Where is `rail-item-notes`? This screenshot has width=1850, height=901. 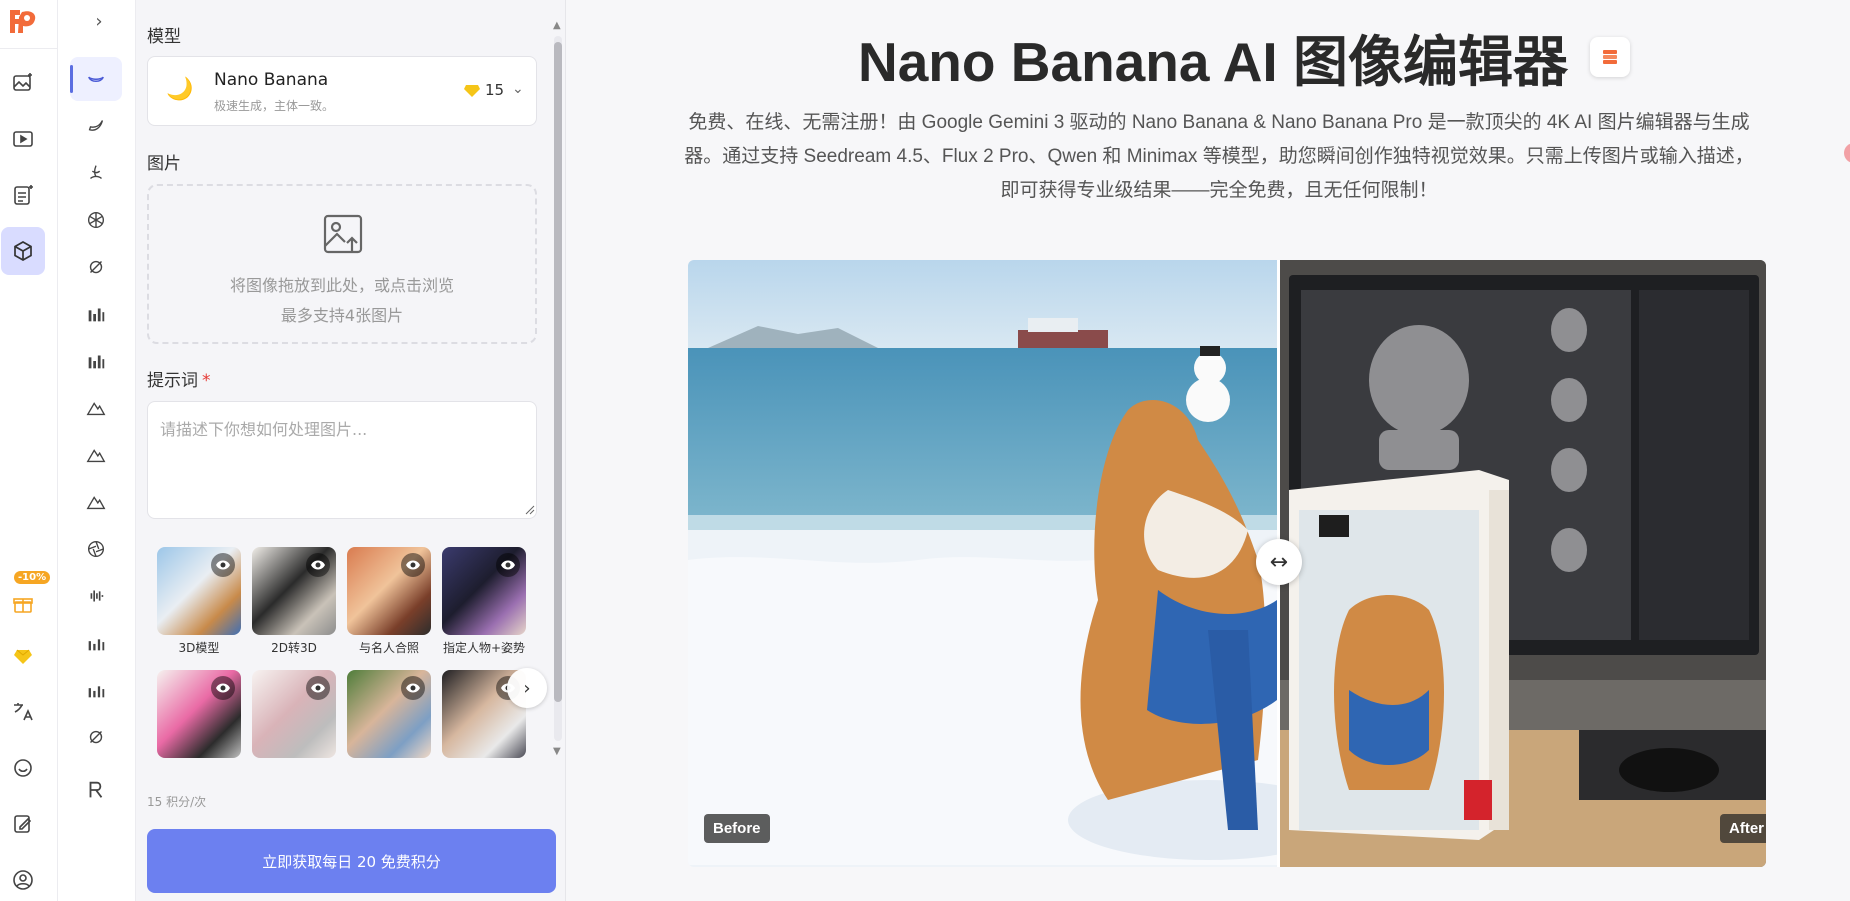 rail-item-notes is located at coordinates (23, 824).